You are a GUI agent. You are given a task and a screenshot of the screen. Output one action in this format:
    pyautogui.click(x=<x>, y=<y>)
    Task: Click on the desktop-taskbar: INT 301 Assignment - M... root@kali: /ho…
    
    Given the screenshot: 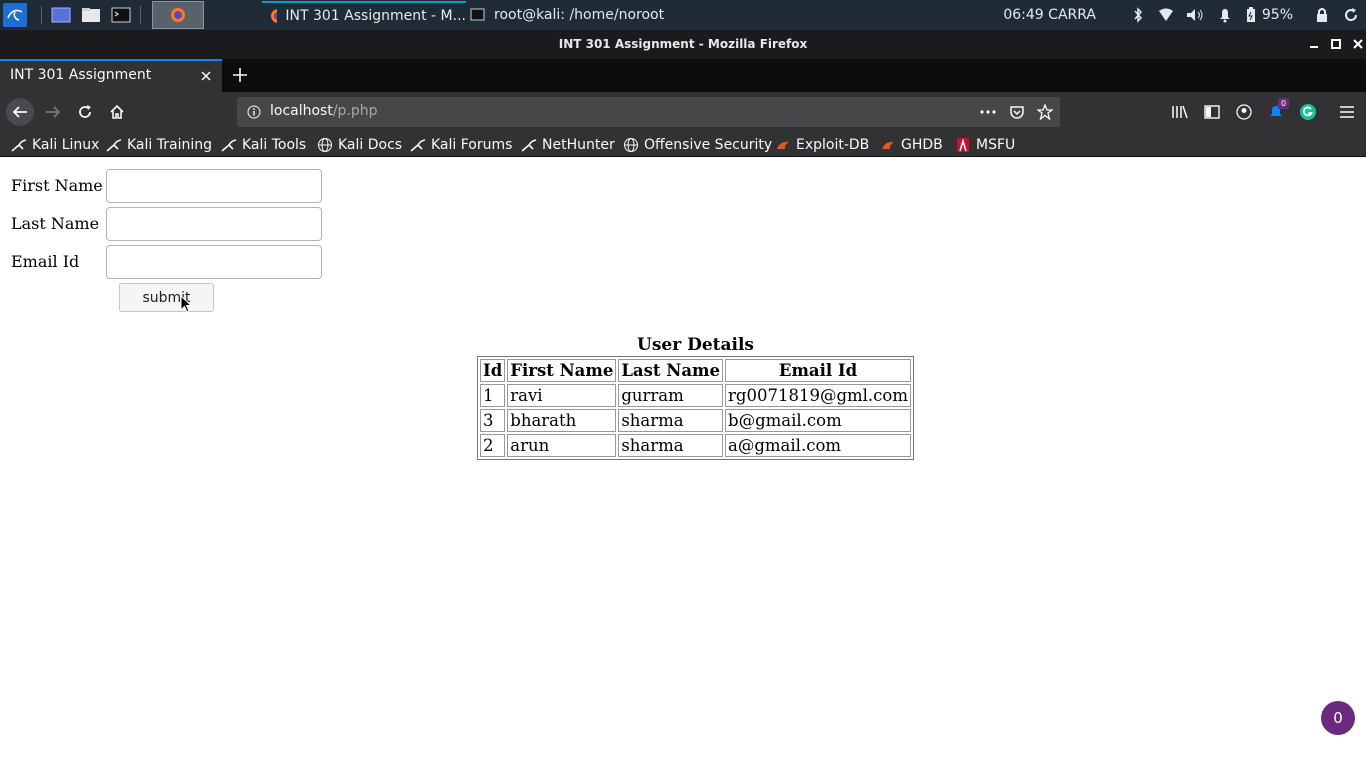 What is the action you would take?
    pyautogui.click(x=683, y=15)
    